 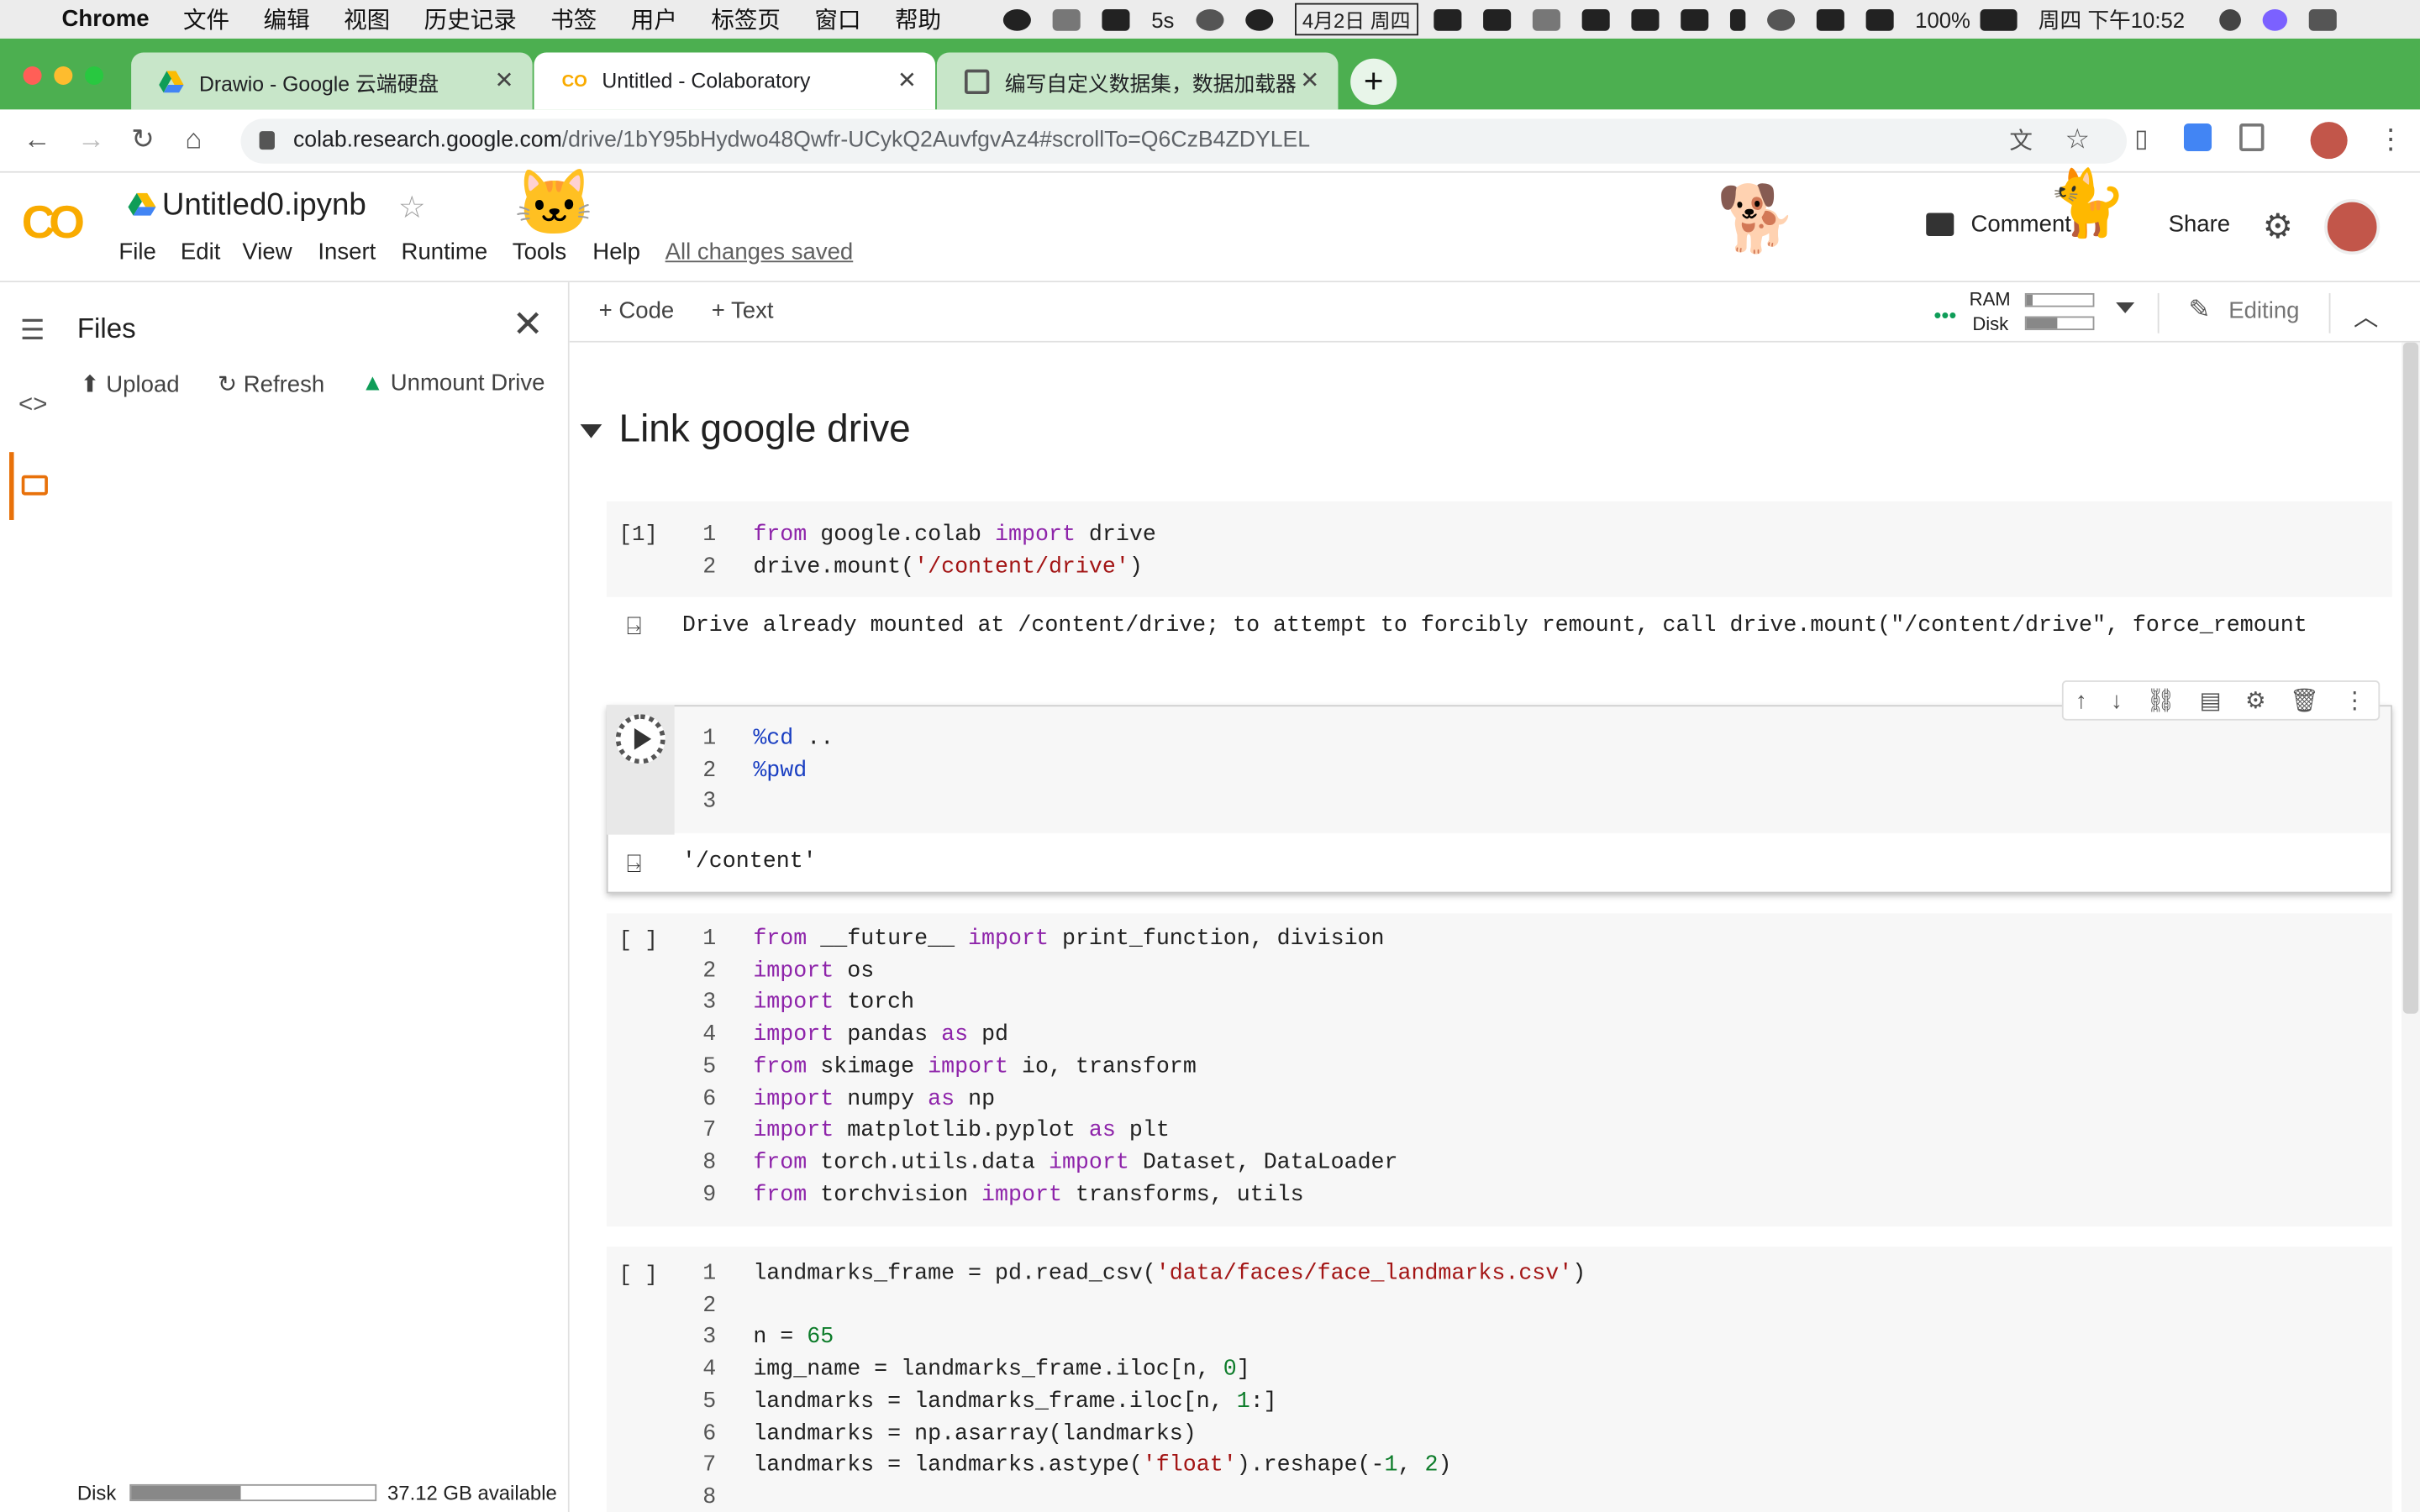 I want to click on menu-tabs: 标签页, so click(x=746, y=19).